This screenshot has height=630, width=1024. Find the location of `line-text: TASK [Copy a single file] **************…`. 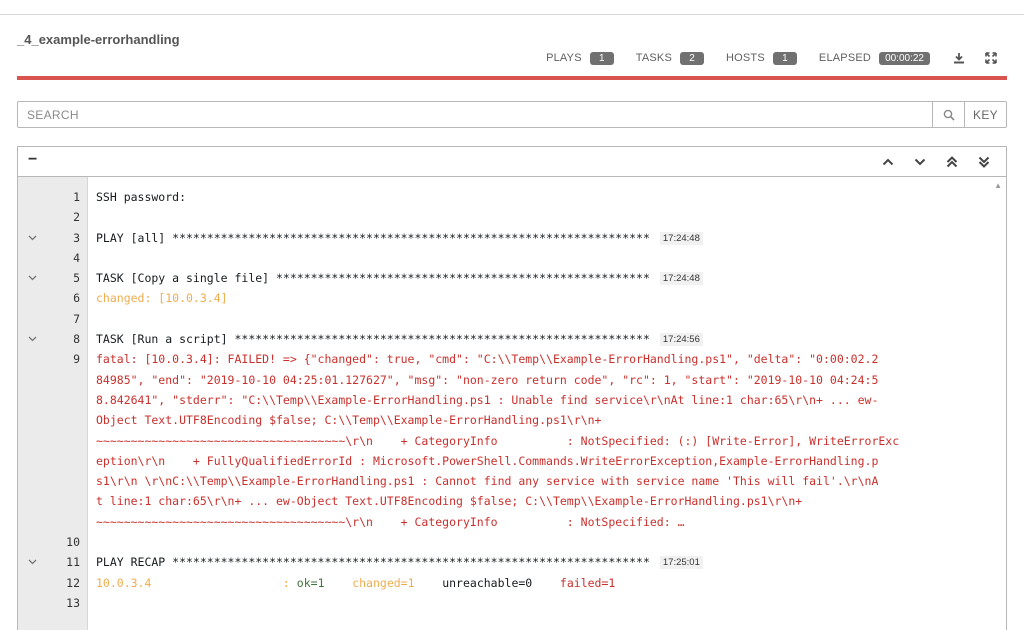

line-text: TASK [Copy a single file] **************… is located at coordinates (373, 278).